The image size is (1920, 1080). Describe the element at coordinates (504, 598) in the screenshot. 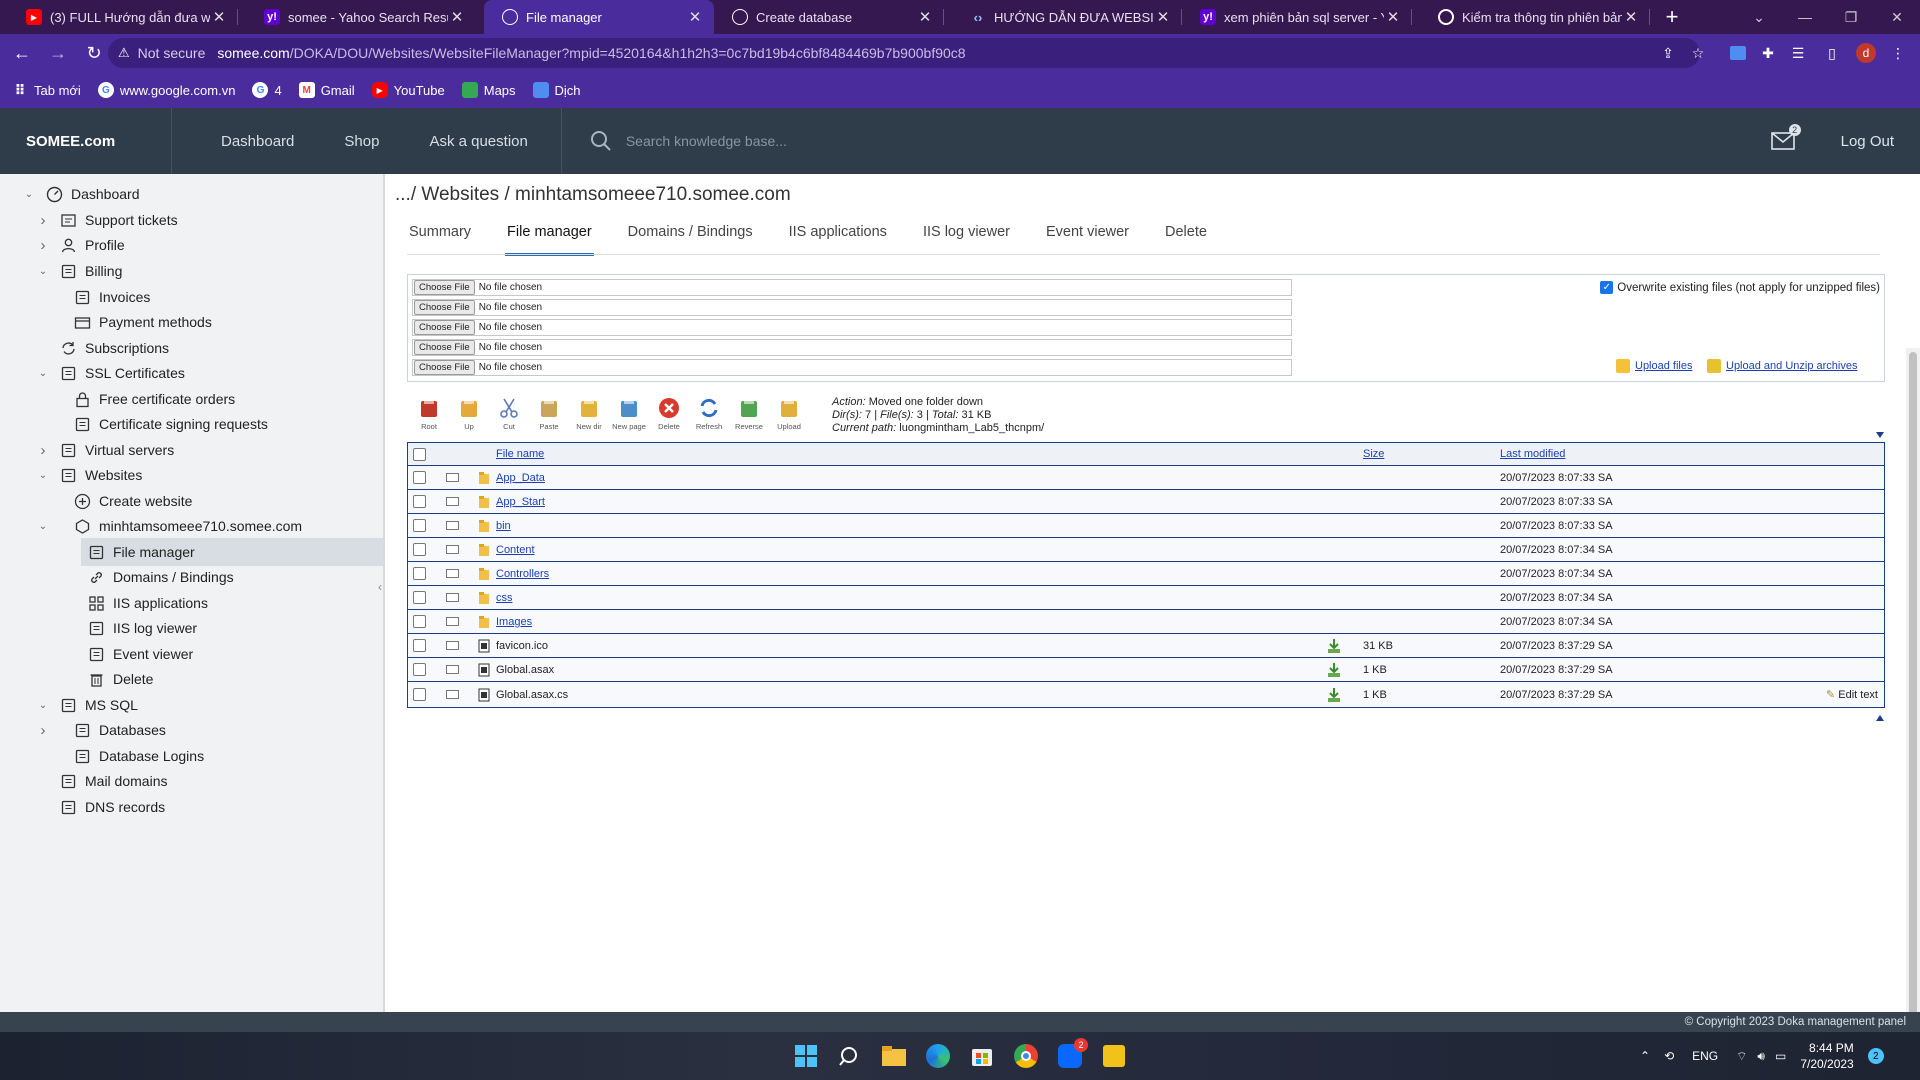

I see `file-name: css` at that location.